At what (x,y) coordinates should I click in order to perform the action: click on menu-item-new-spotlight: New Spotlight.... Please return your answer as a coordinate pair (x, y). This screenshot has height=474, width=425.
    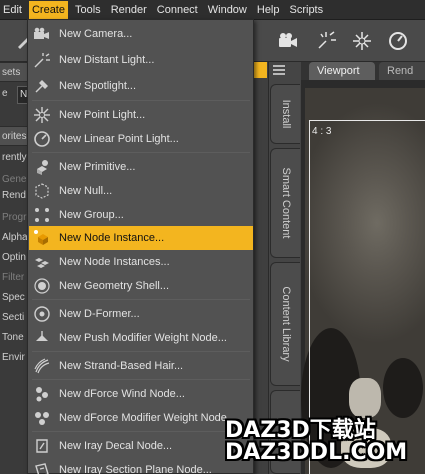
    Looking at the image, I should click on (141, 86).